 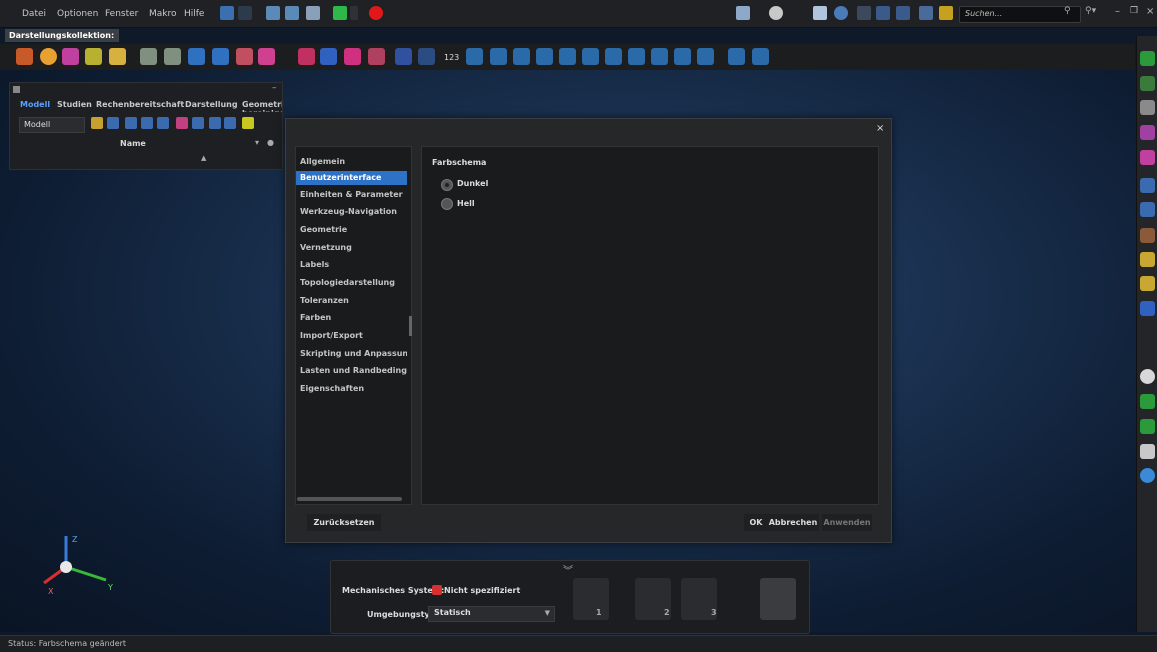 I want to click on tab-rechenbereitschaft: Rechenbereitschaft, so click(x=140, y=104).